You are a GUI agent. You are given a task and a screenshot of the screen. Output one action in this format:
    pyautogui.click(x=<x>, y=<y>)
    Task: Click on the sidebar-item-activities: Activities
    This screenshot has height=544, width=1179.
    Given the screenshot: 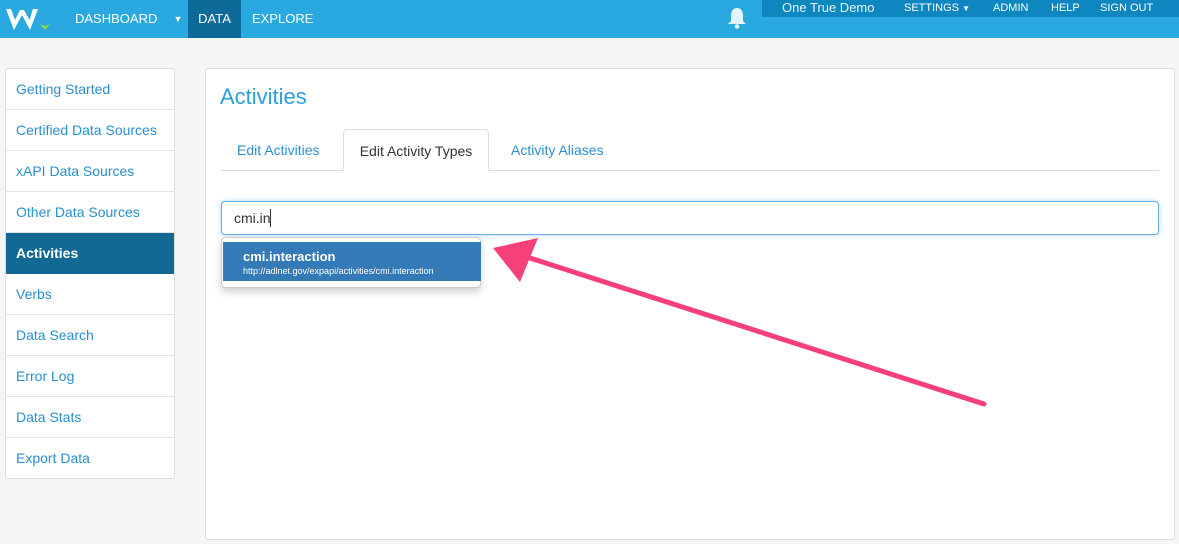 What is the action you would take?
    pyautogui.click(x=90, y=253)
    